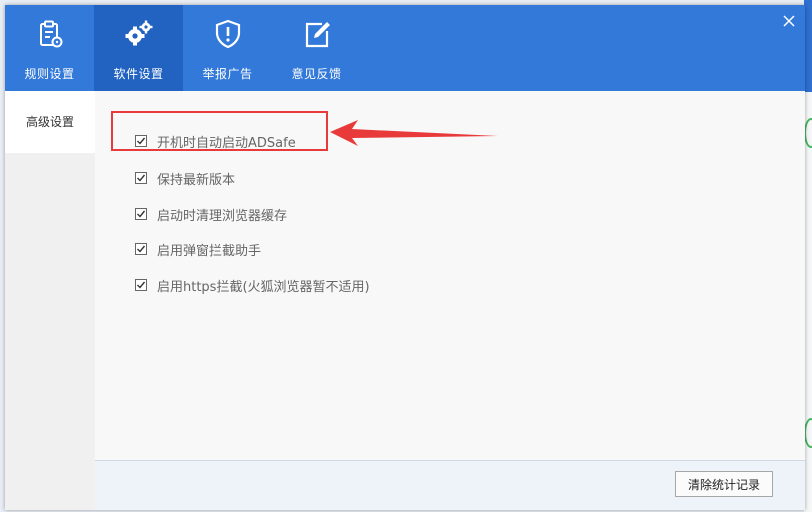  I want to click on shield-alert-icon, so click(227, 34).